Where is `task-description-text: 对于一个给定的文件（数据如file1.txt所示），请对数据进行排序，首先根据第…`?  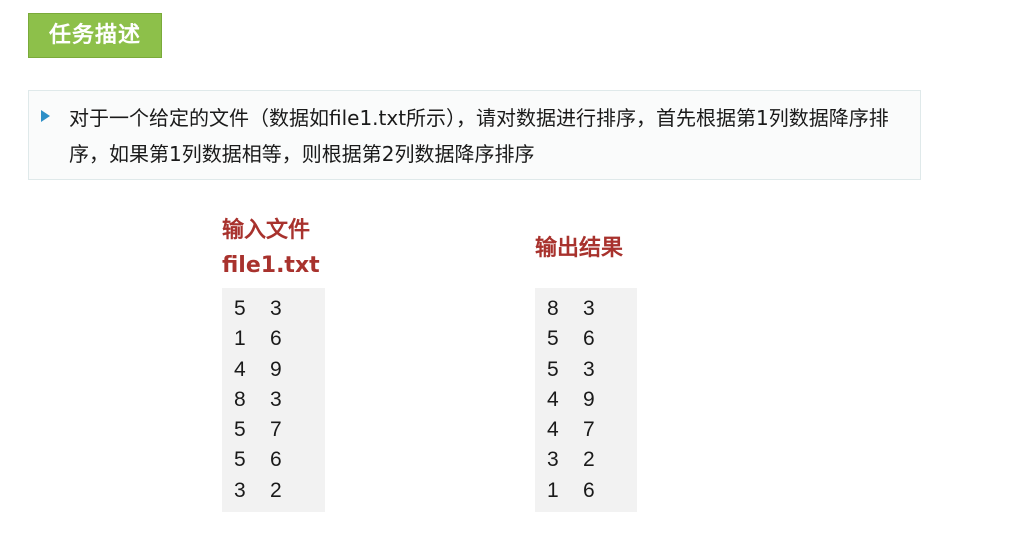
task-description-text: 对于一个给定的文件（数据如file1.txt所示），请对数据进行排序，首先根据第… is located at coordinates (479, 136).